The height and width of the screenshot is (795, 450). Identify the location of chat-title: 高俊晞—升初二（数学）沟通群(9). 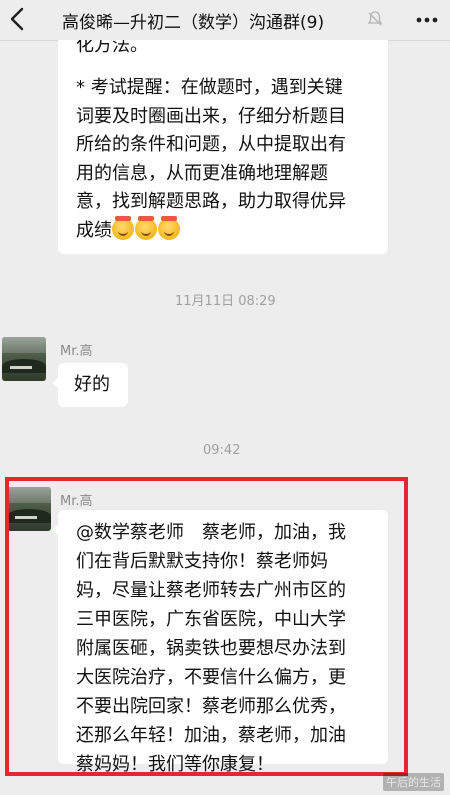
(193, 23).